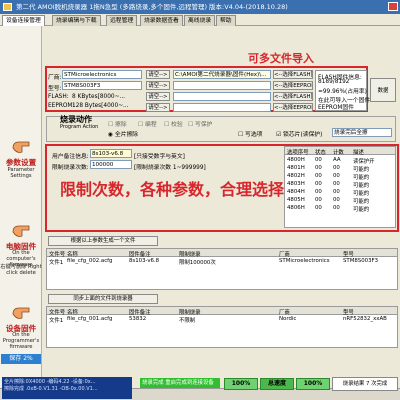 The height and width of the screenshot is (400, 400). Describe the element at coordinates (364, 162) in the screenshot. I see `table-row-0-col-3: 读保护开` at that location.